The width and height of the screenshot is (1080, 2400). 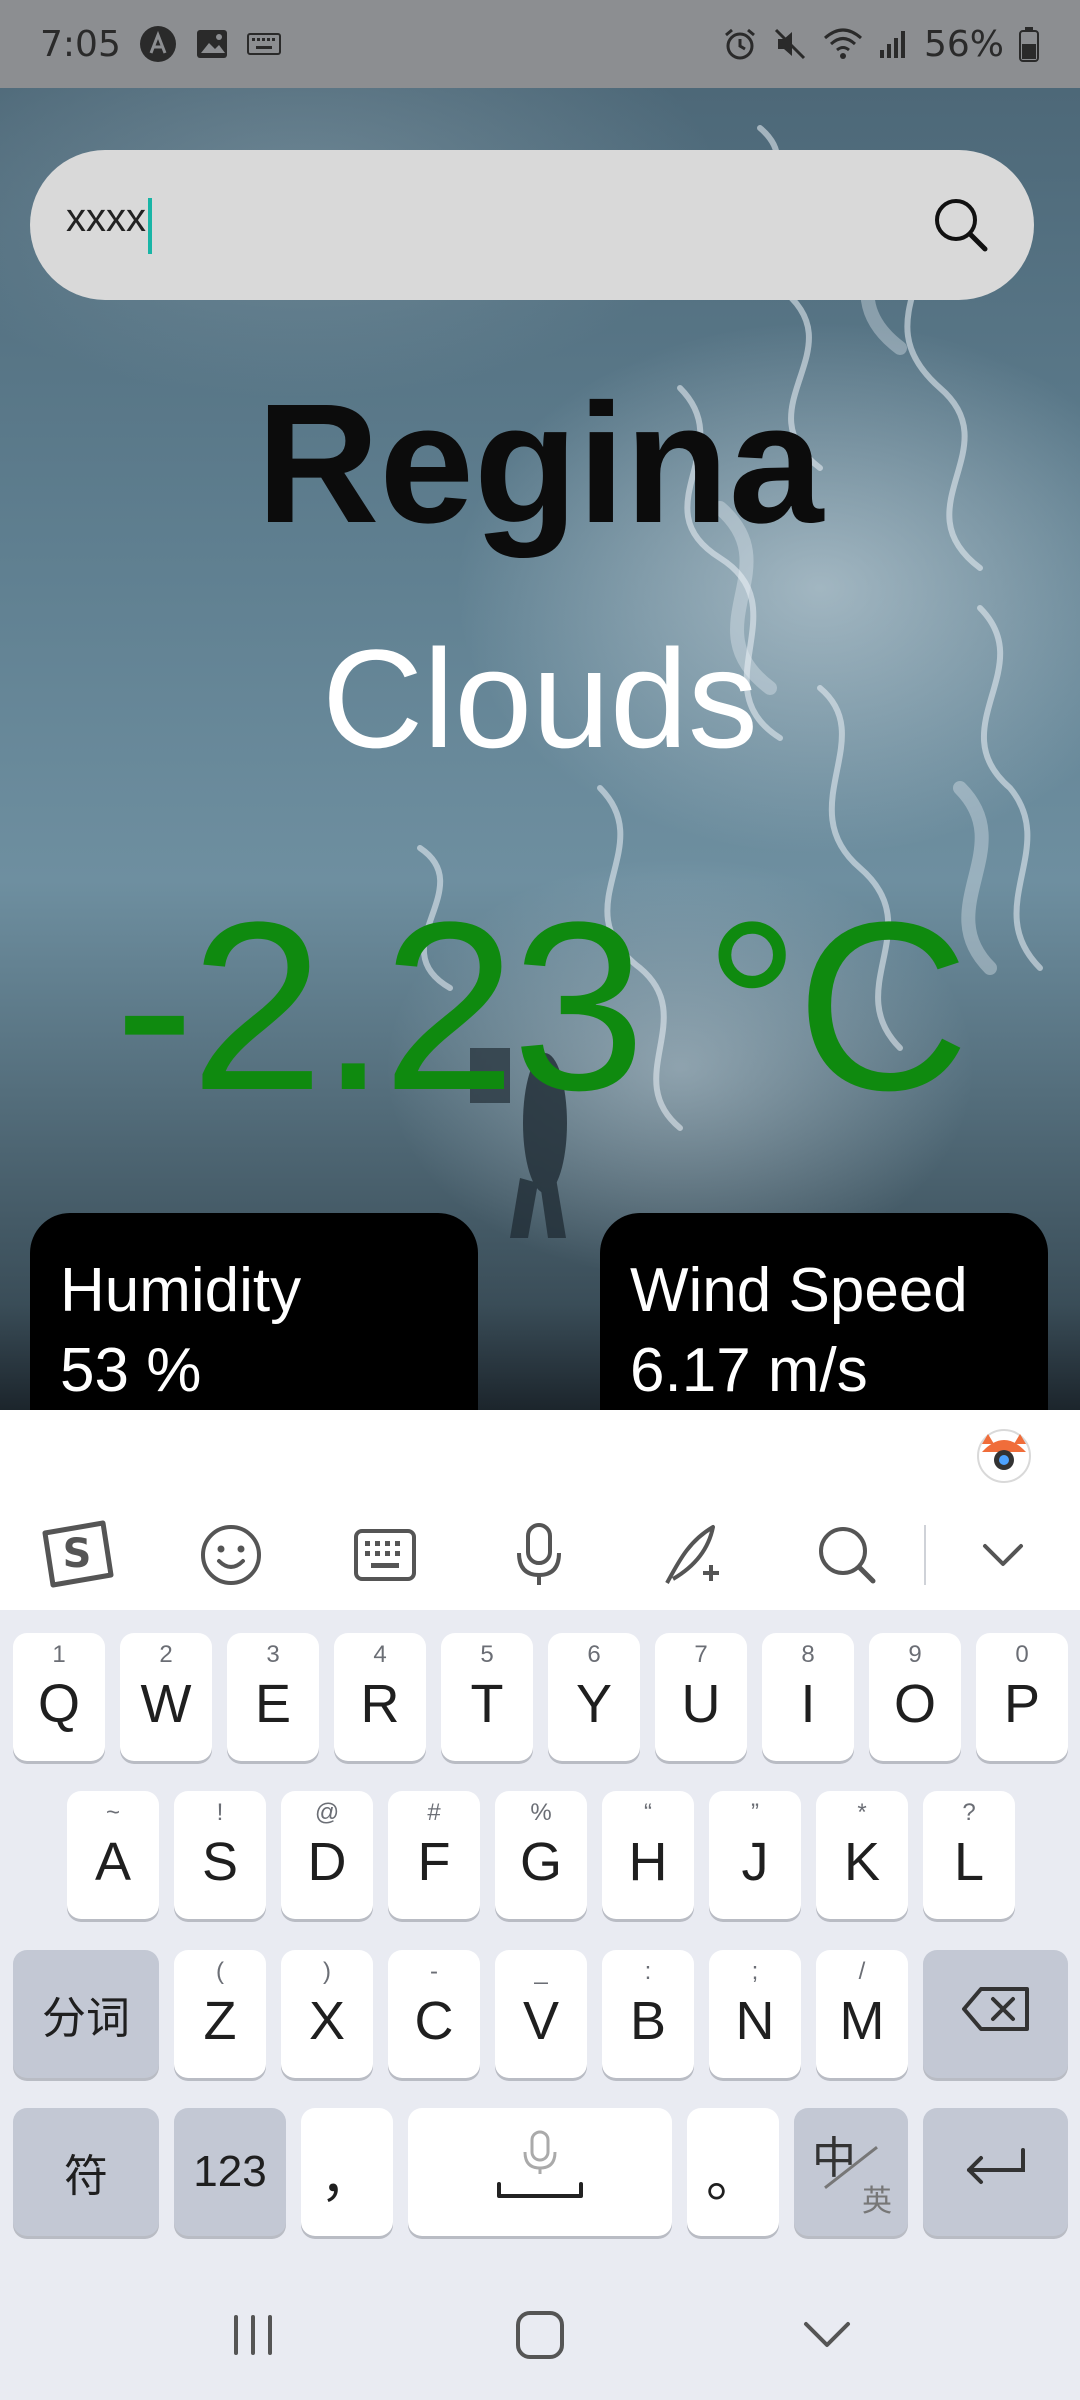 I want to click on key-l: ? L, so click(x=969, y=1855).